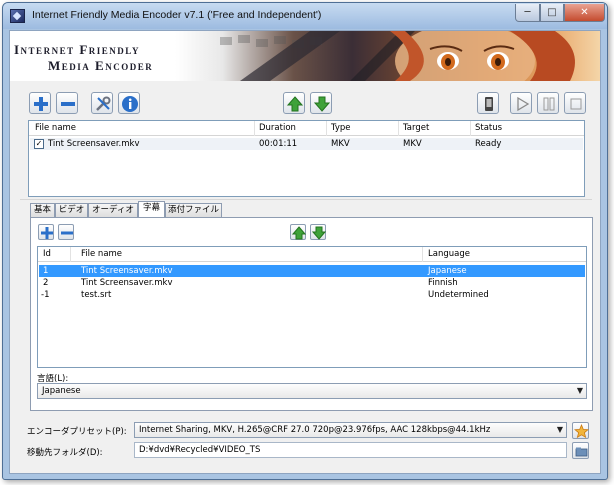 This screenshot has height=485, width=614. I want to click on subtitle-move-down-button, so click(318, 232).